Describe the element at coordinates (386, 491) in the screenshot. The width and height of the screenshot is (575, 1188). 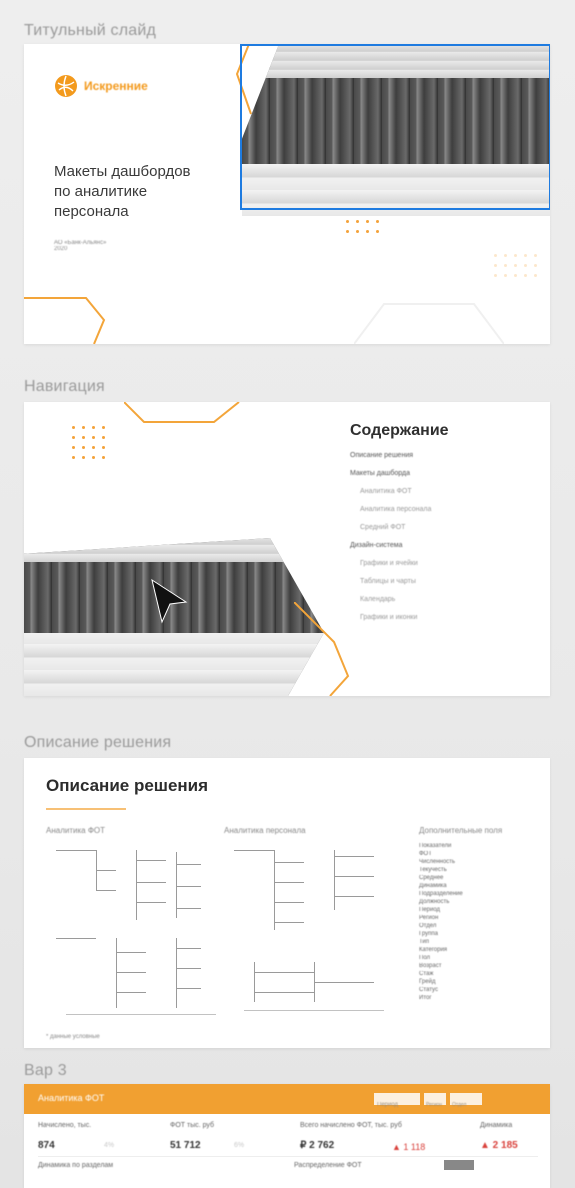
I see `toc-item: Аналитика ФОТ` at that location.